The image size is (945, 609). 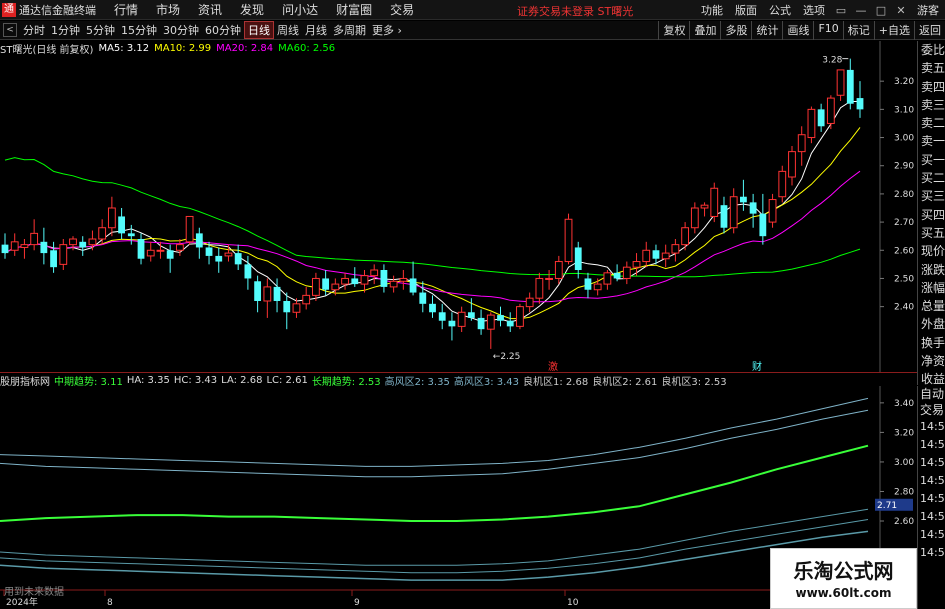 I want to click on menu-news: 资讯, so click(x=210, y=9).